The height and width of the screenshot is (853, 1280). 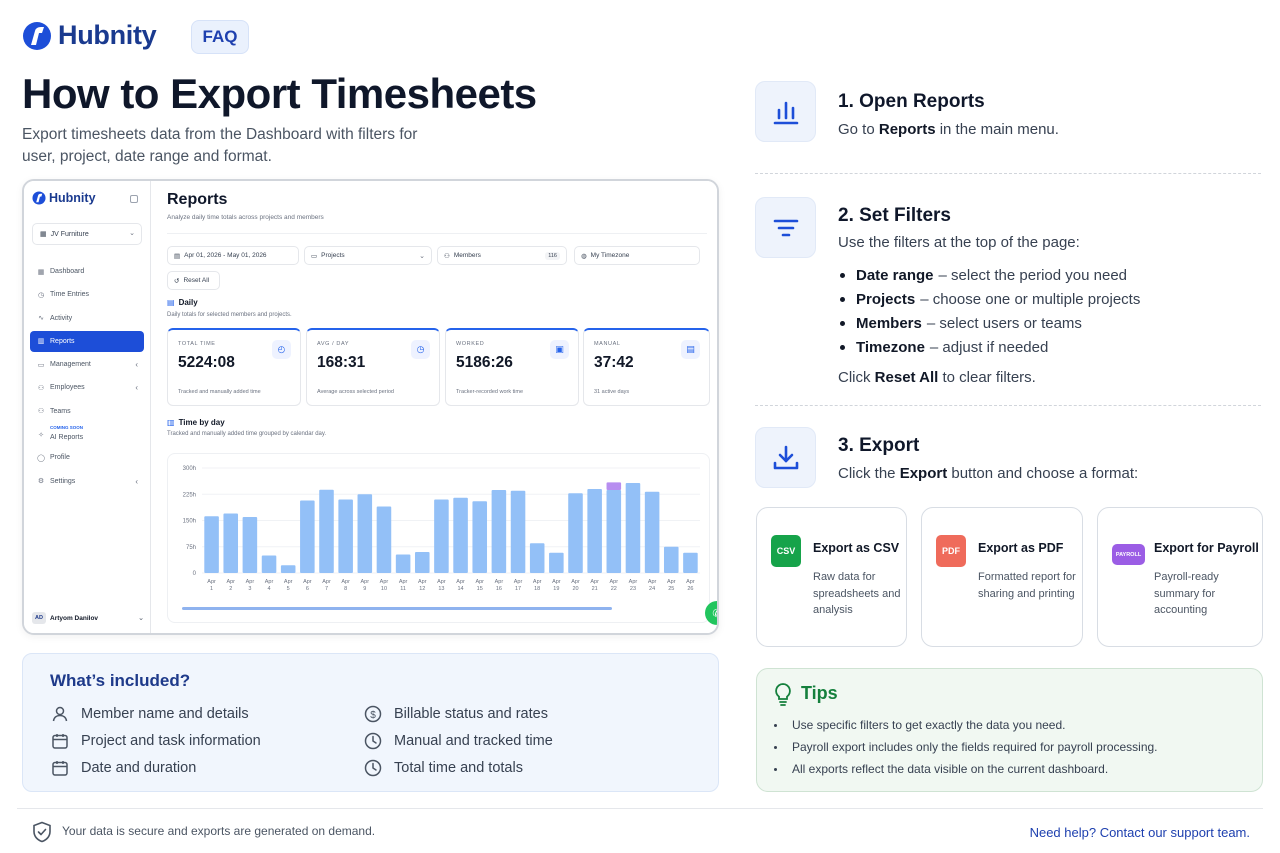 I want to click on filter-bullet: Members – select users or teams, so click(x=989, y=323).